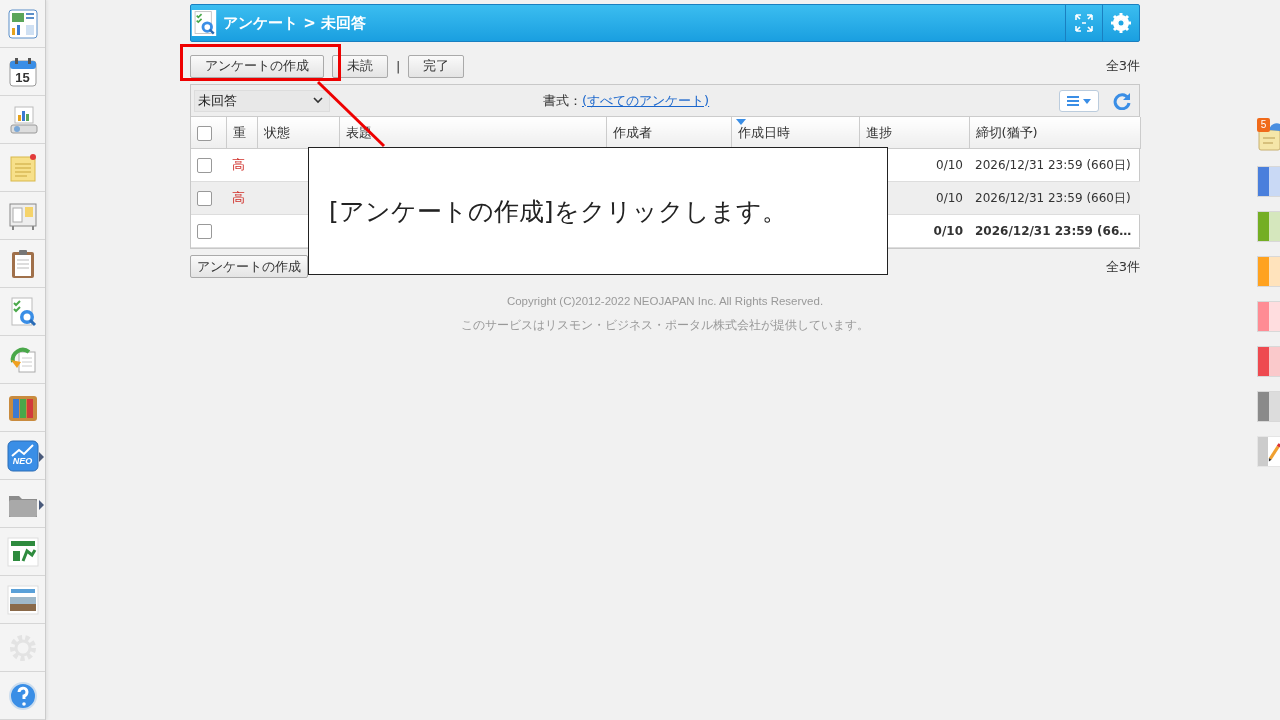  Describe the element at coordinates (204, 133) in the screenshot. I see `select-all-checkbox` at that location.